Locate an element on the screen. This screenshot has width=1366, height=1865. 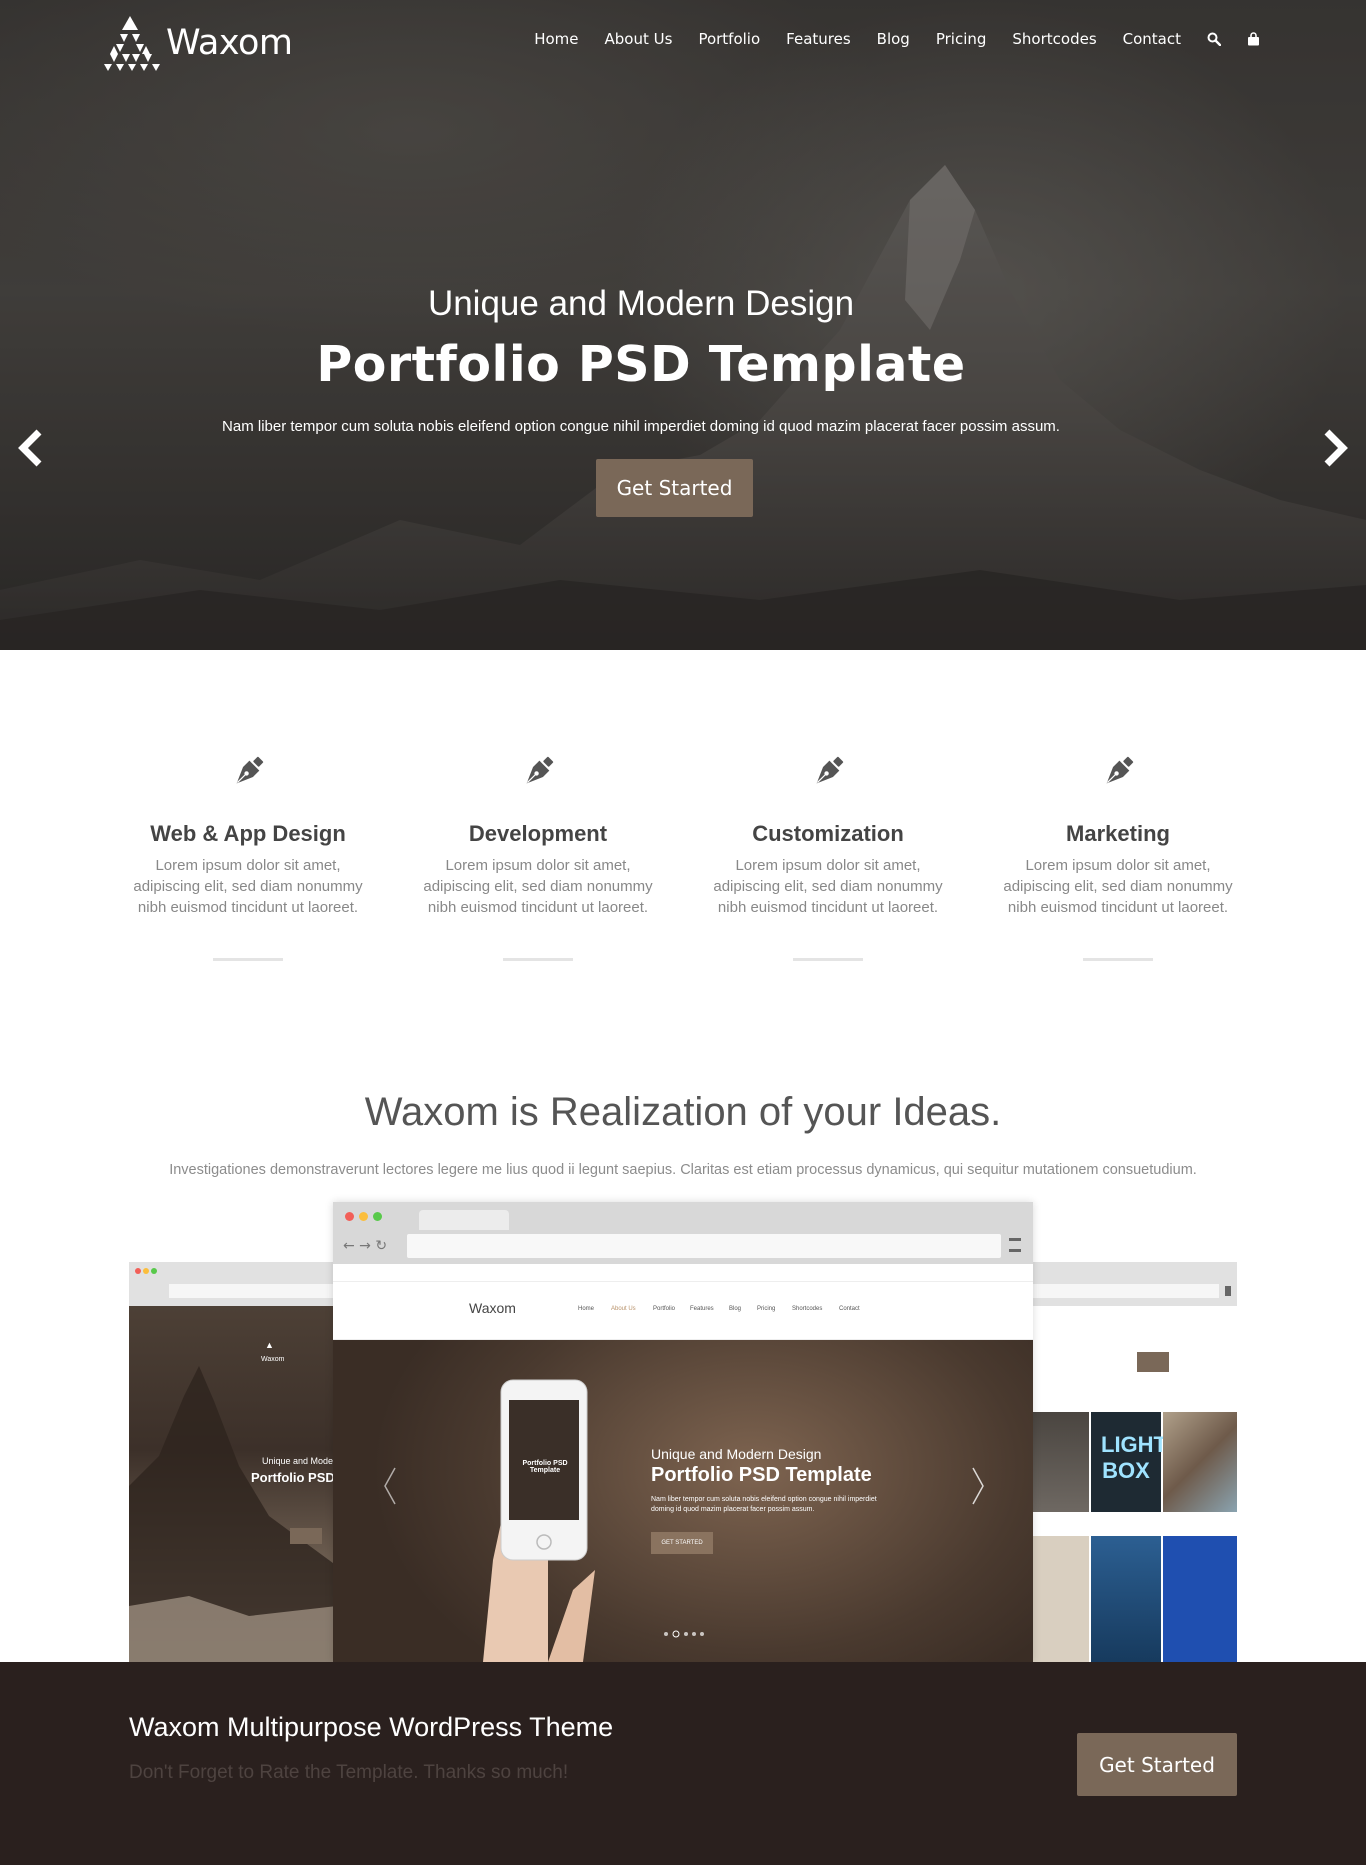
nav-home: Home is located at coordinates (556, 39).